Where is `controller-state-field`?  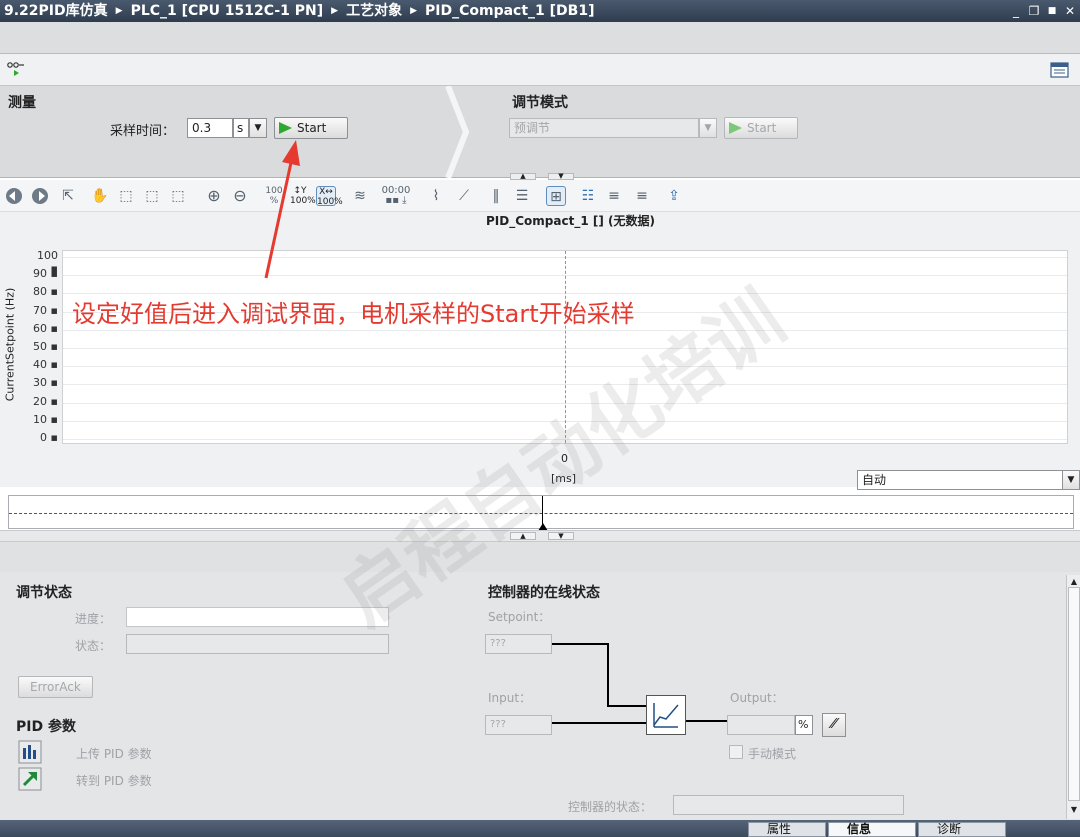 controller-state-field is located at coordinates (788, 805).